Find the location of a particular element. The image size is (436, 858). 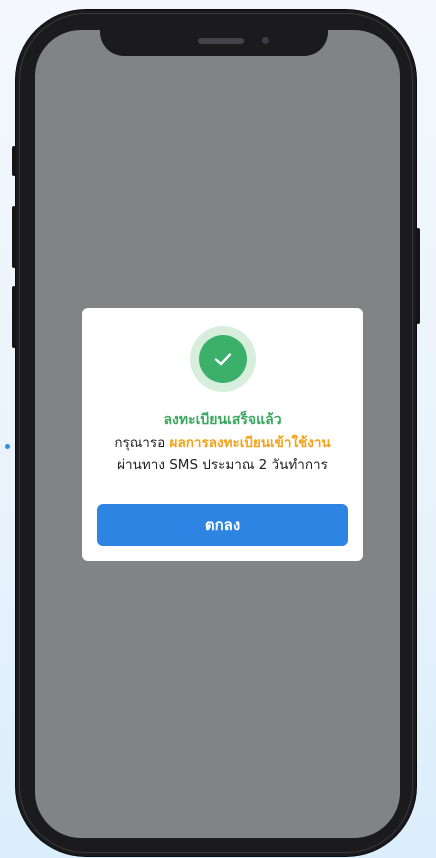

message-highlight: ผลการลงทะเบียนเข้าใช้งาน is located at coordinates (250, 443).